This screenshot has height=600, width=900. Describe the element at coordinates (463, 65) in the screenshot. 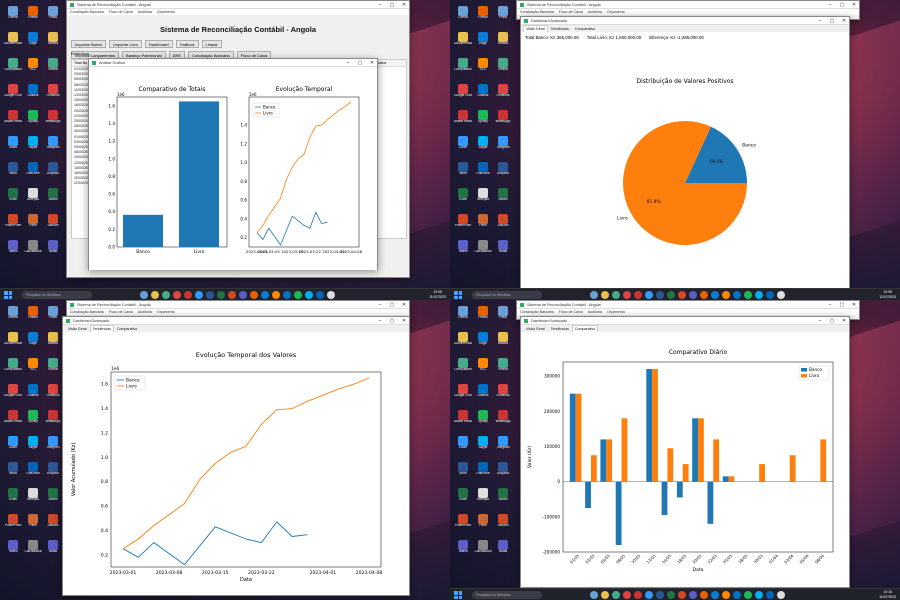

I see `desktop-shortcut-icon: Computador` at that location.